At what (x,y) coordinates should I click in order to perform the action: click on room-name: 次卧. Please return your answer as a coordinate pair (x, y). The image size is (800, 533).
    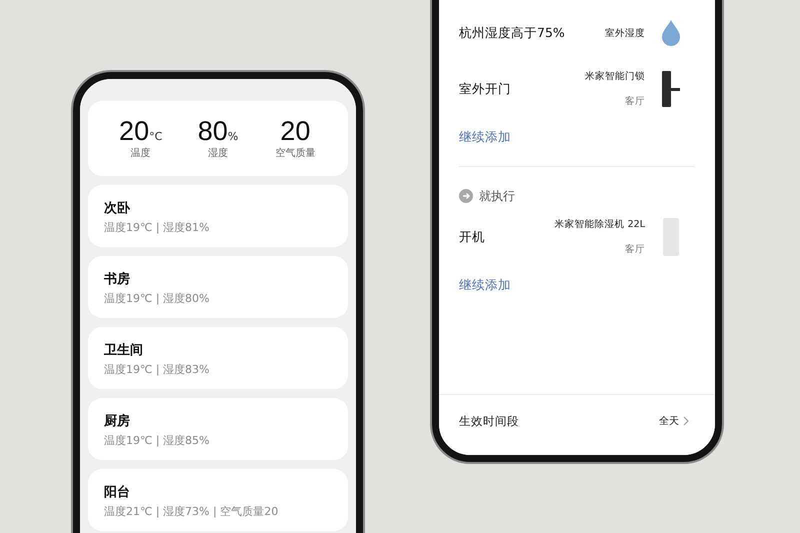
    Looking at the image, I should click on (117, 208).